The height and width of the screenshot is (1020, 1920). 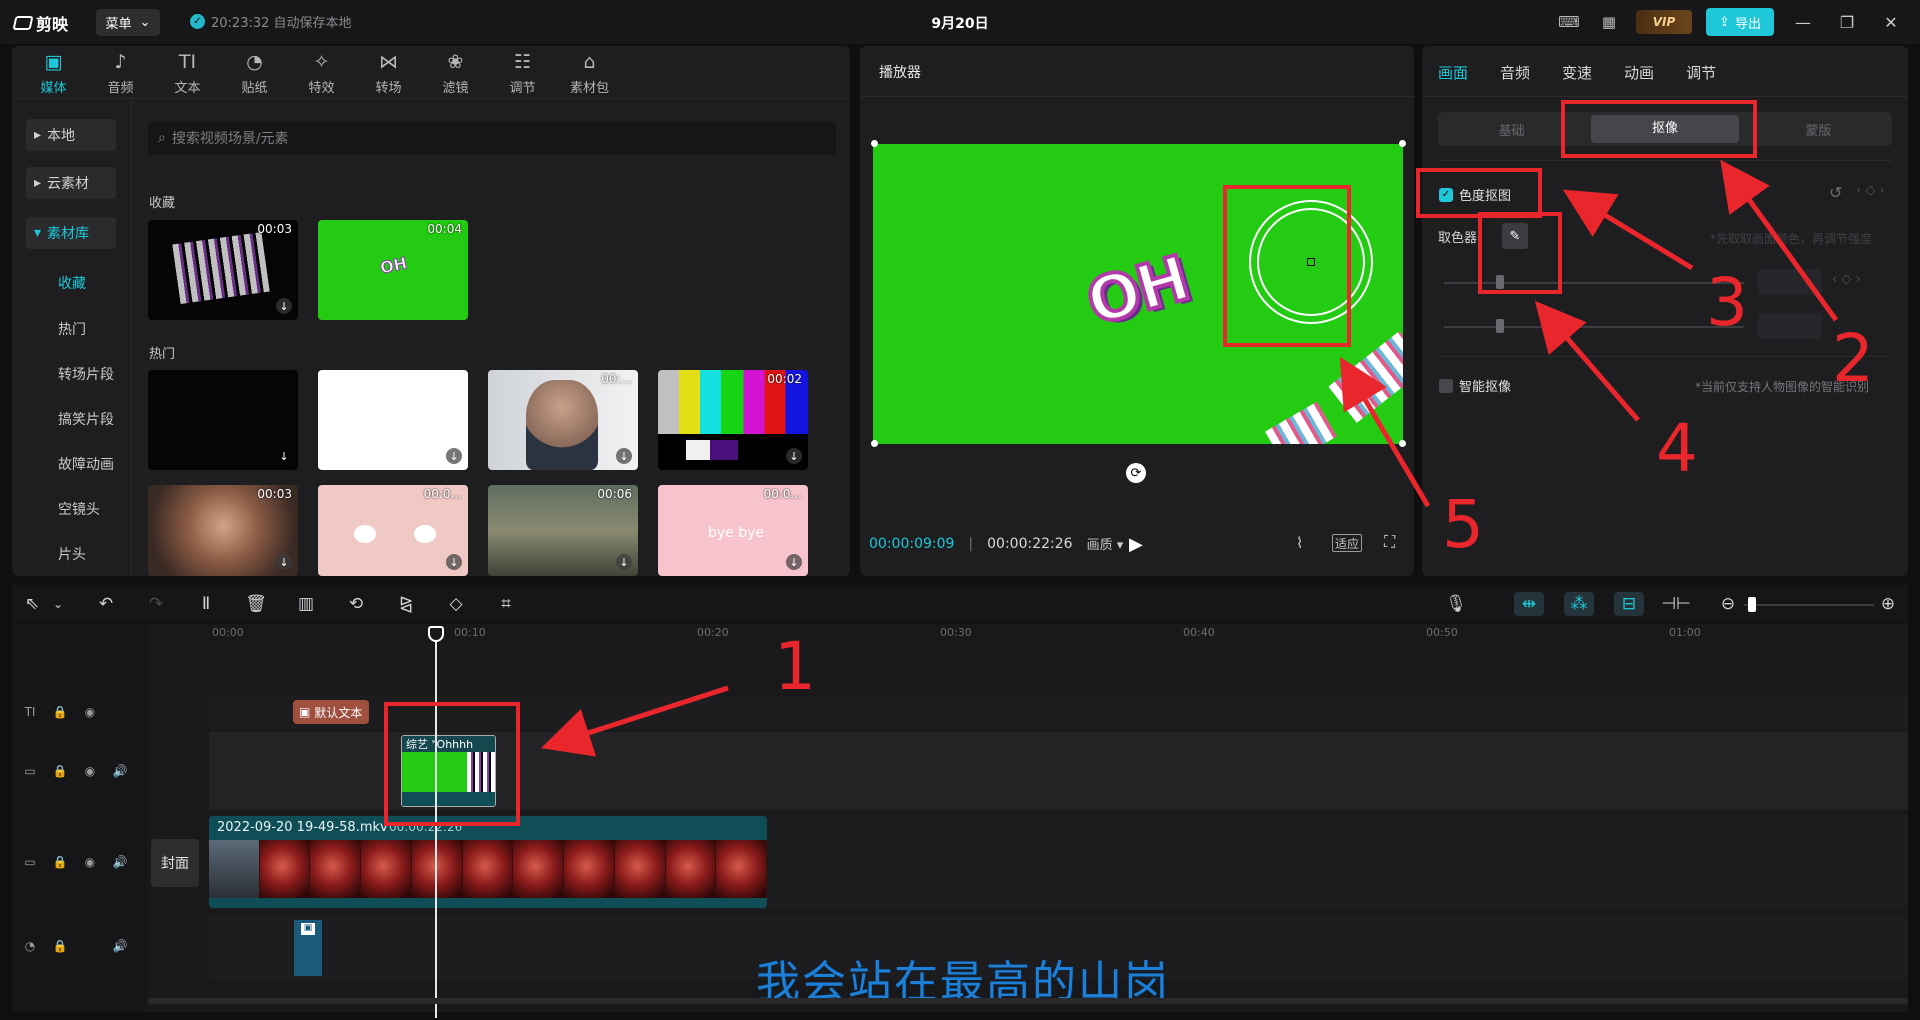 I want to click on align-icon: ⊣⊢, so click(x=1676, y=604).